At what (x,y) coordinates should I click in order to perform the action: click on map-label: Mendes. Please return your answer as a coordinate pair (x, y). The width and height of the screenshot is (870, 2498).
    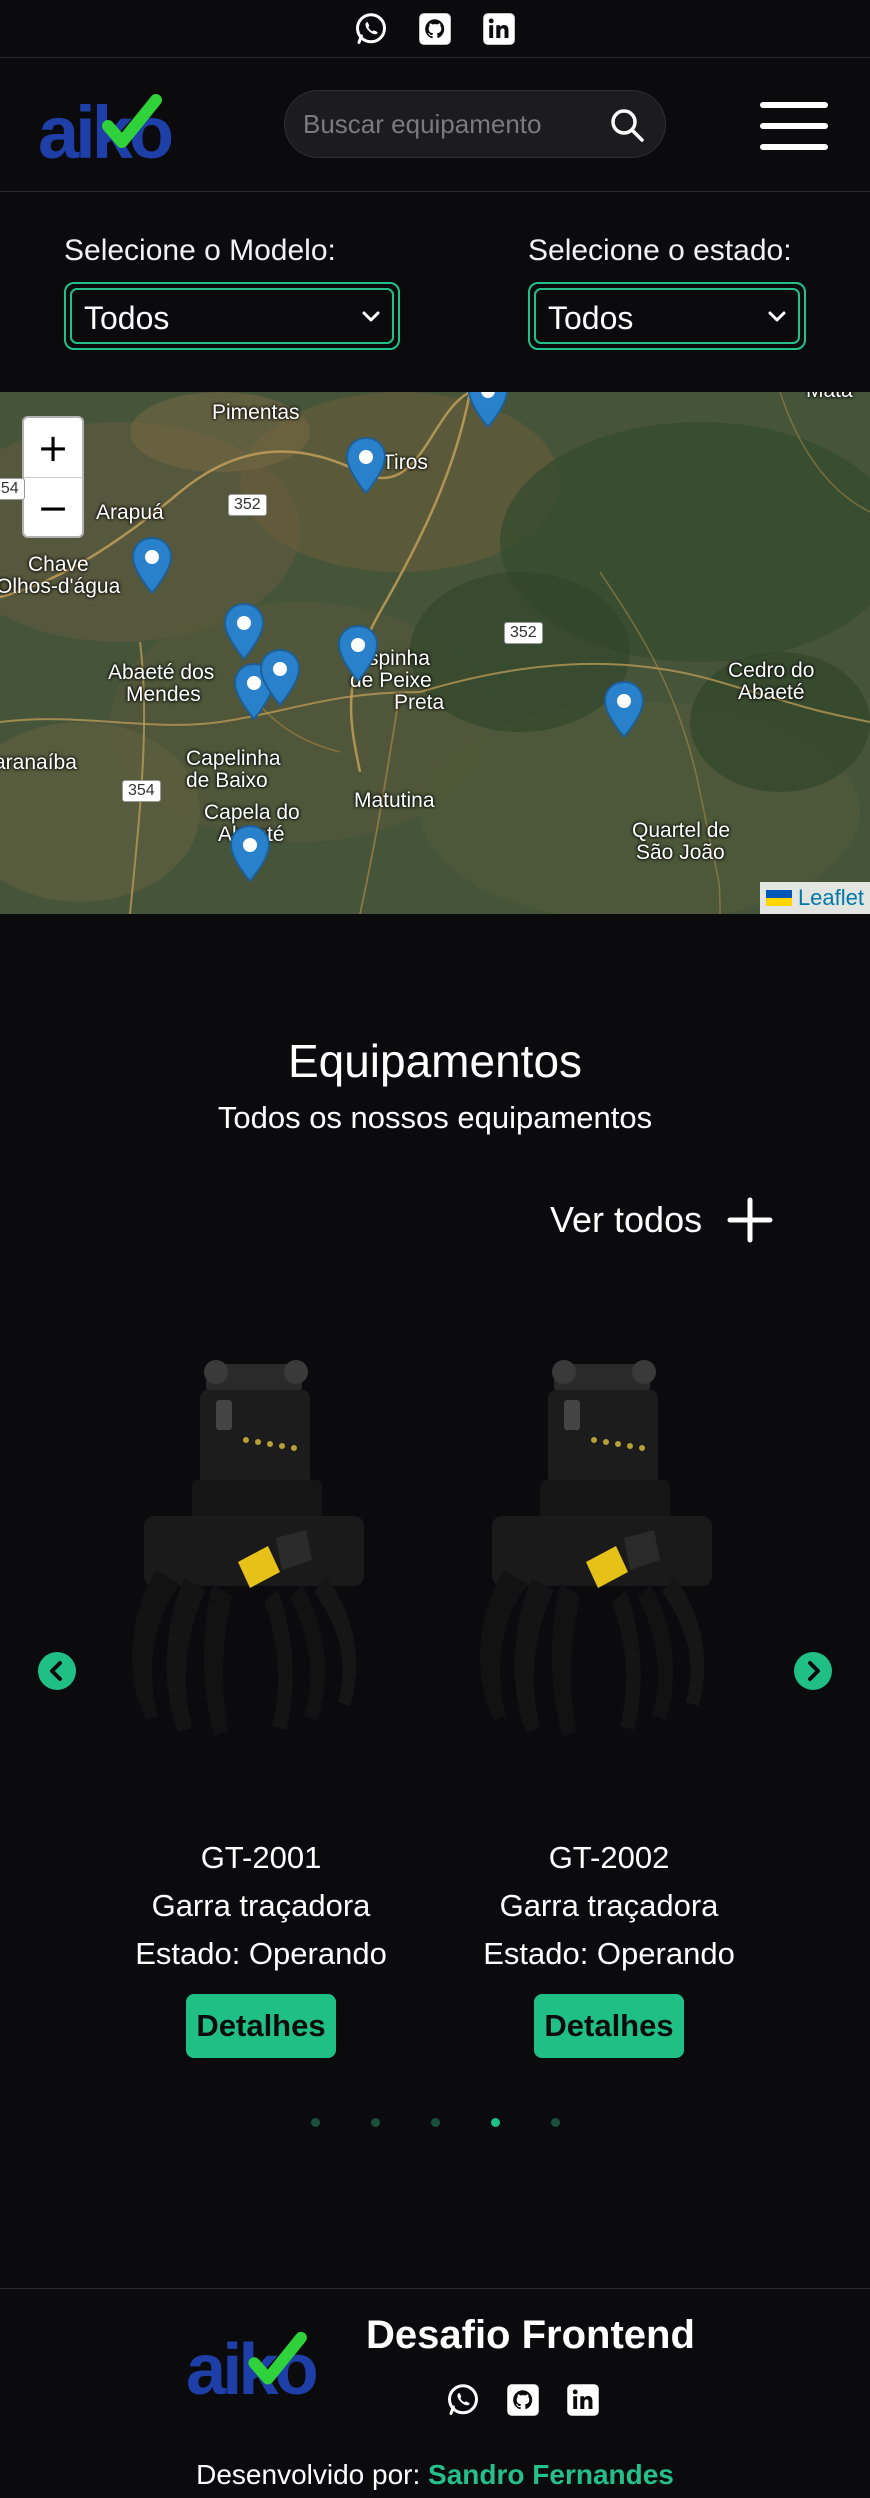
    Looking at the image, I should click on (163, 694).